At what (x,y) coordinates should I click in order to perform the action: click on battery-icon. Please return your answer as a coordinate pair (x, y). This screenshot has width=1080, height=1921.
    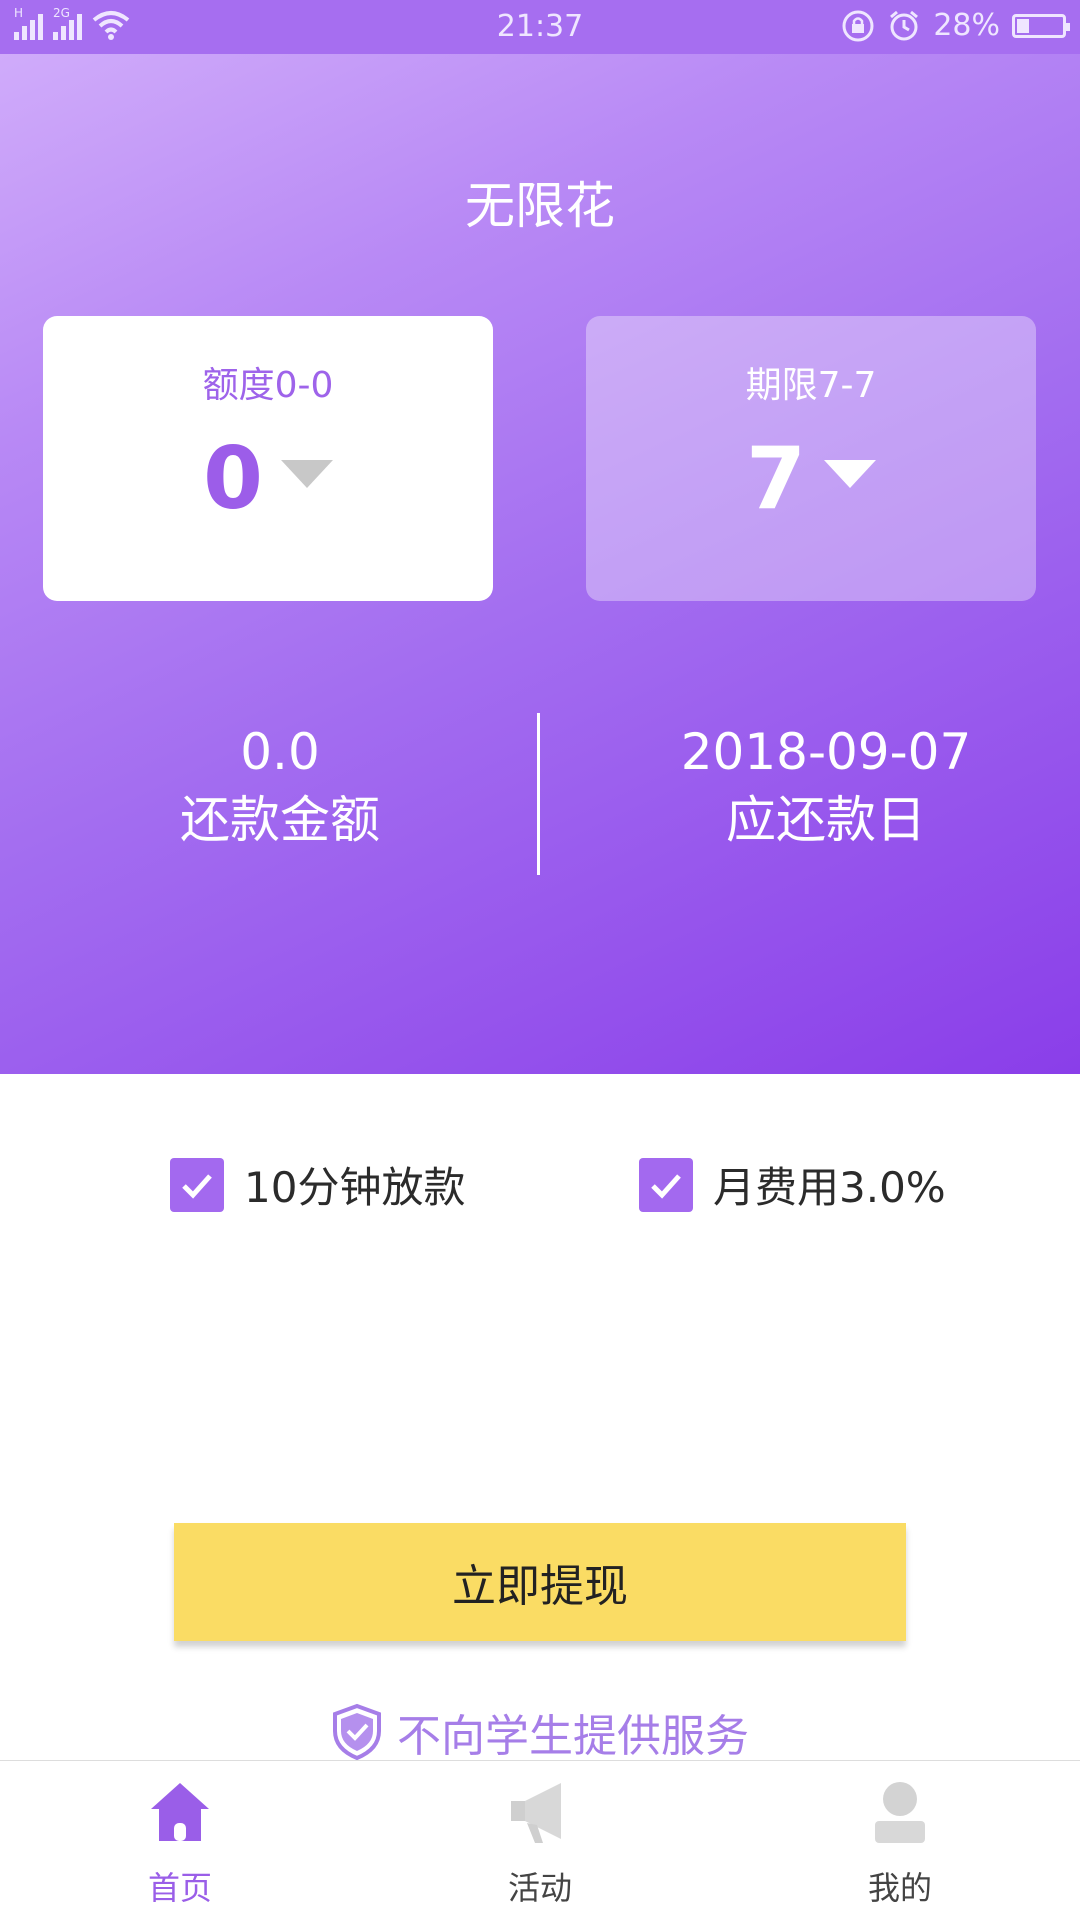
    Looking at the image, I should click on (1041, 25).